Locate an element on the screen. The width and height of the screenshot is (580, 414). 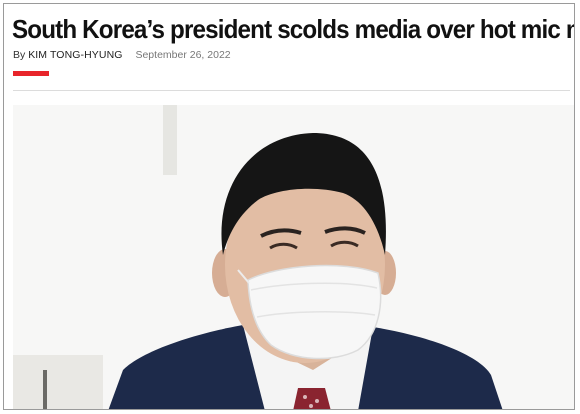
divider is located at coordinates (291, 90).